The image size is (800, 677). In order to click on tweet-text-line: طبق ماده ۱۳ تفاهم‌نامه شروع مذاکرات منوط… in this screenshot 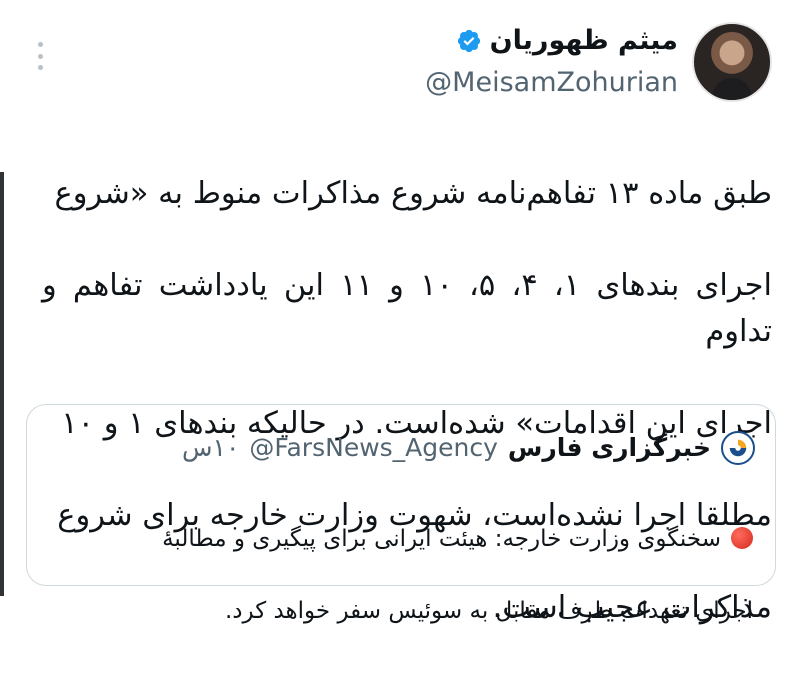, I will do `click(413, 193)`.